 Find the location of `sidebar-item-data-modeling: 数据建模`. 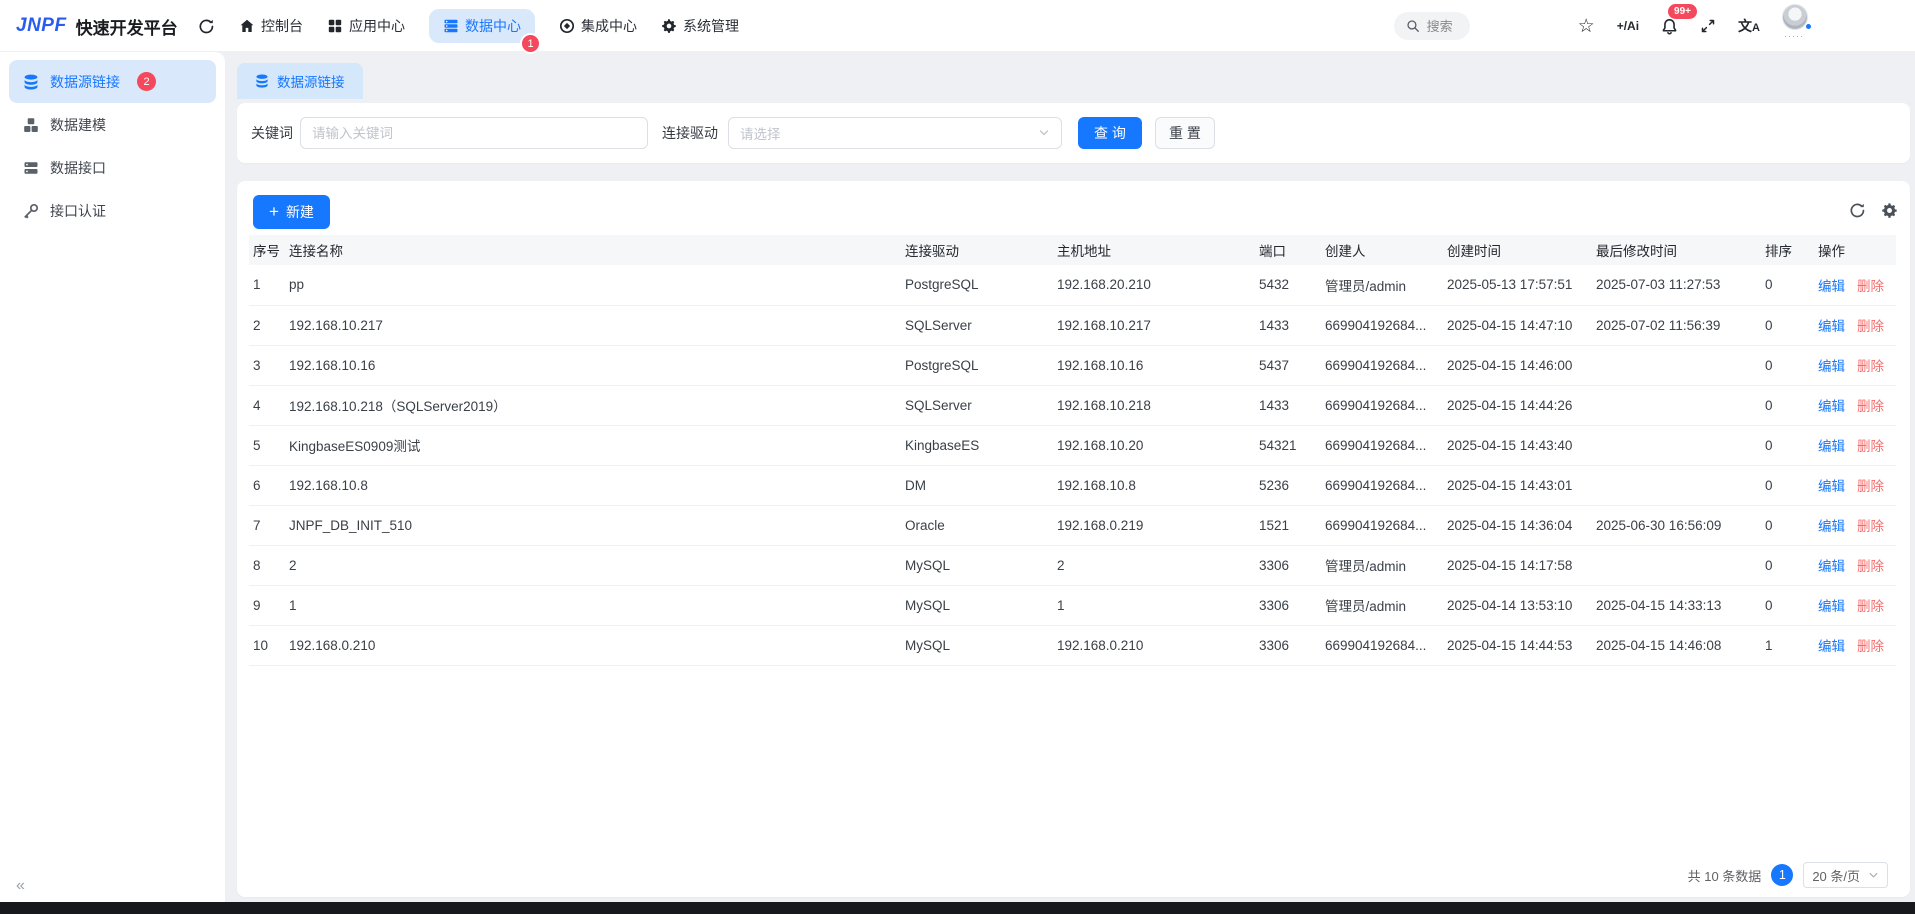

sidebar-item-data-modeling: 数据建模 is located at coordinates (112, 124).